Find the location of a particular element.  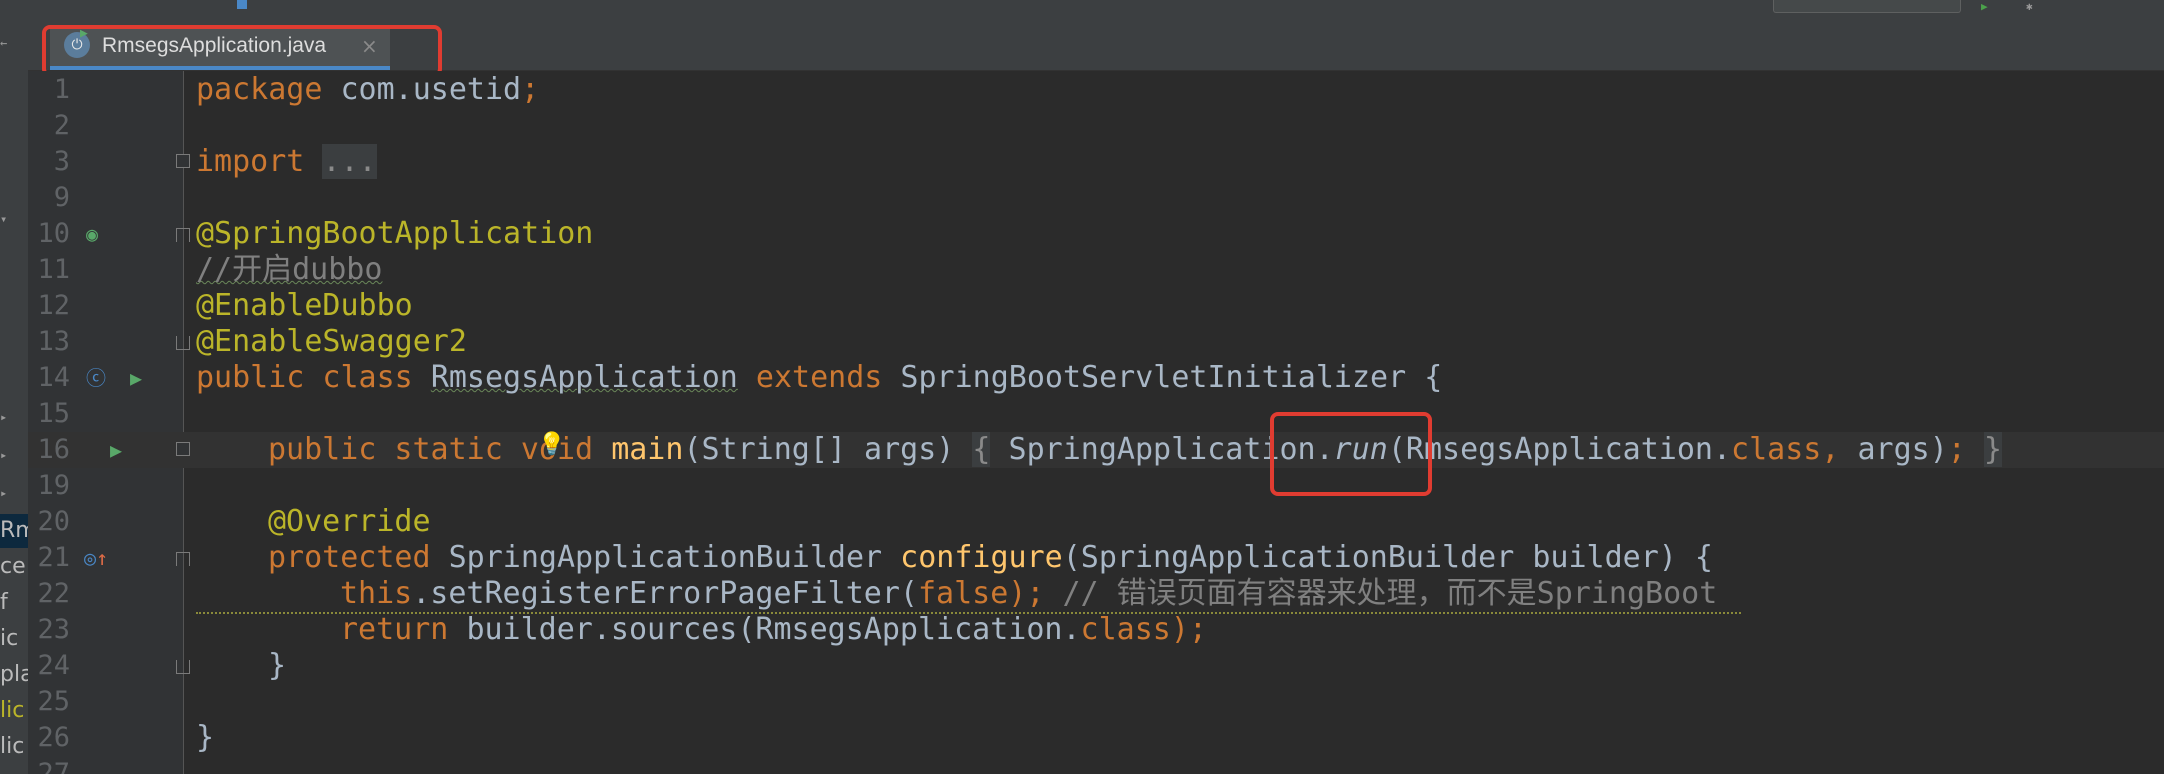

line-number: 27 is located at coordinates (53, 766).